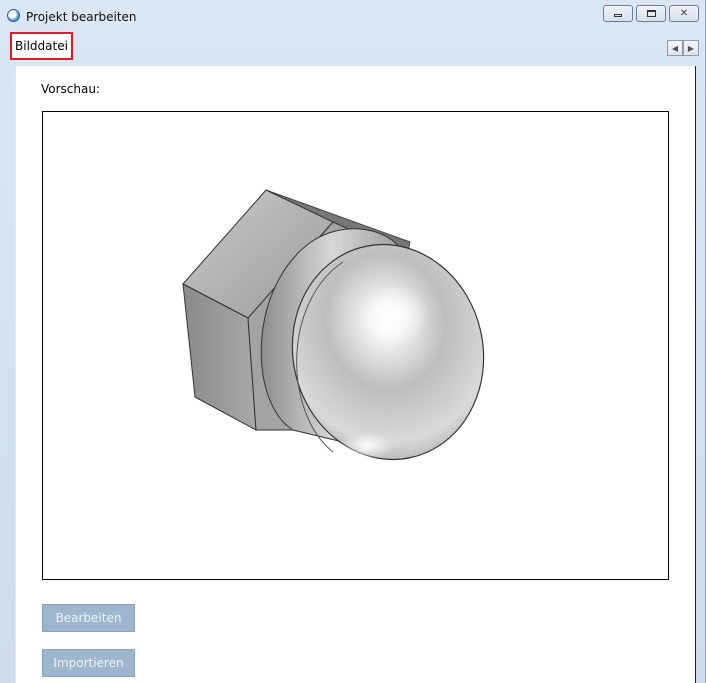  I want to click on import-button: Importieren, so click(88, 663).